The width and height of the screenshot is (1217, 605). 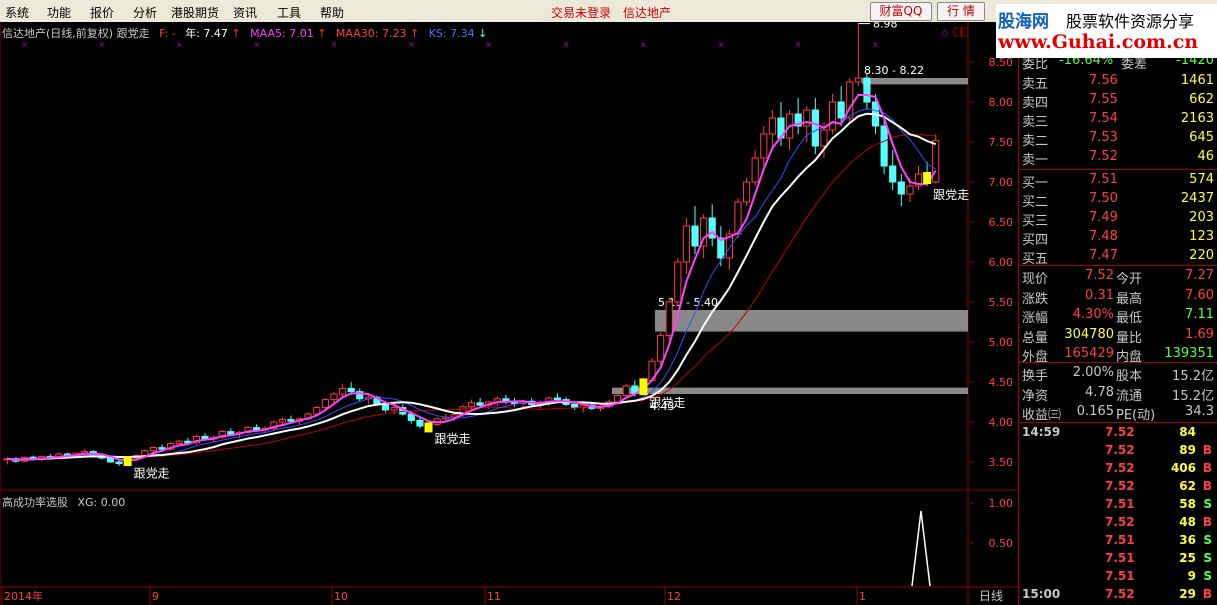 I want to click on price-zone, so click(x=915, y=81).